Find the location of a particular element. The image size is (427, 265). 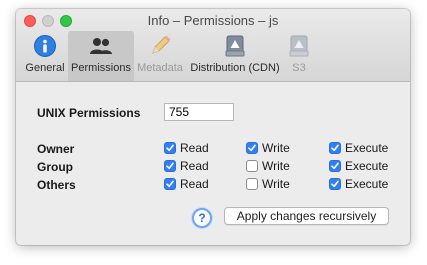

tab-permissions-label: Permissions is located at coordinates (101, 68).